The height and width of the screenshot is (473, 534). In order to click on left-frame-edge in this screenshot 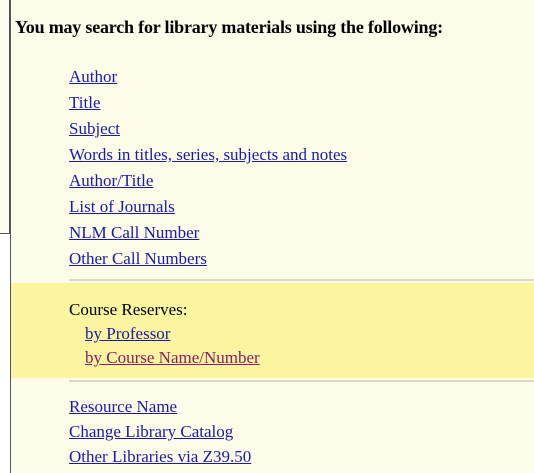, I will do `click(5, 117)`.